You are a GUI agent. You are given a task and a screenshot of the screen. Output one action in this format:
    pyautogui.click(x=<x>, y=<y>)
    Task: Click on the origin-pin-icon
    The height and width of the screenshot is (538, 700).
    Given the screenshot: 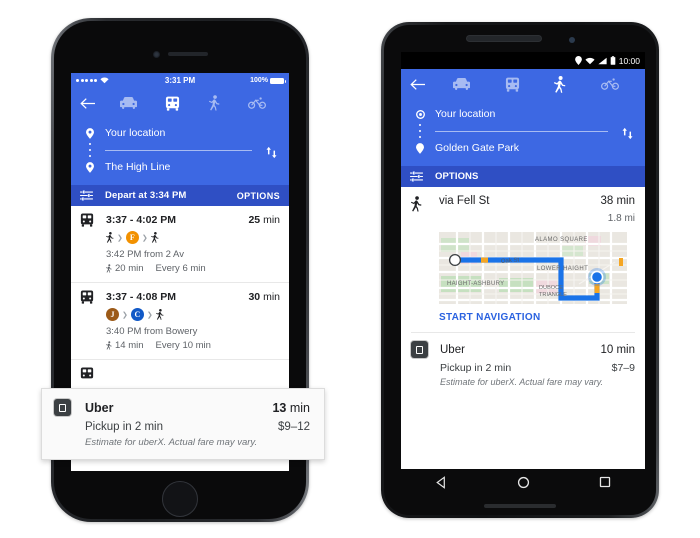 What is the action you would take?
    pyautogui.click(x=90, y=133)
    